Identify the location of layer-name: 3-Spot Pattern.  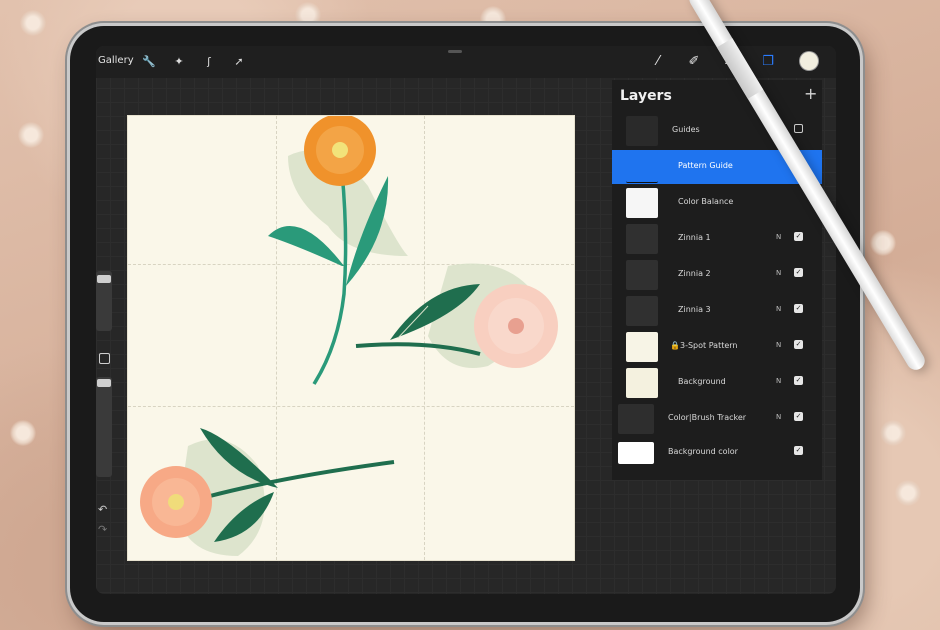
(709, 345).